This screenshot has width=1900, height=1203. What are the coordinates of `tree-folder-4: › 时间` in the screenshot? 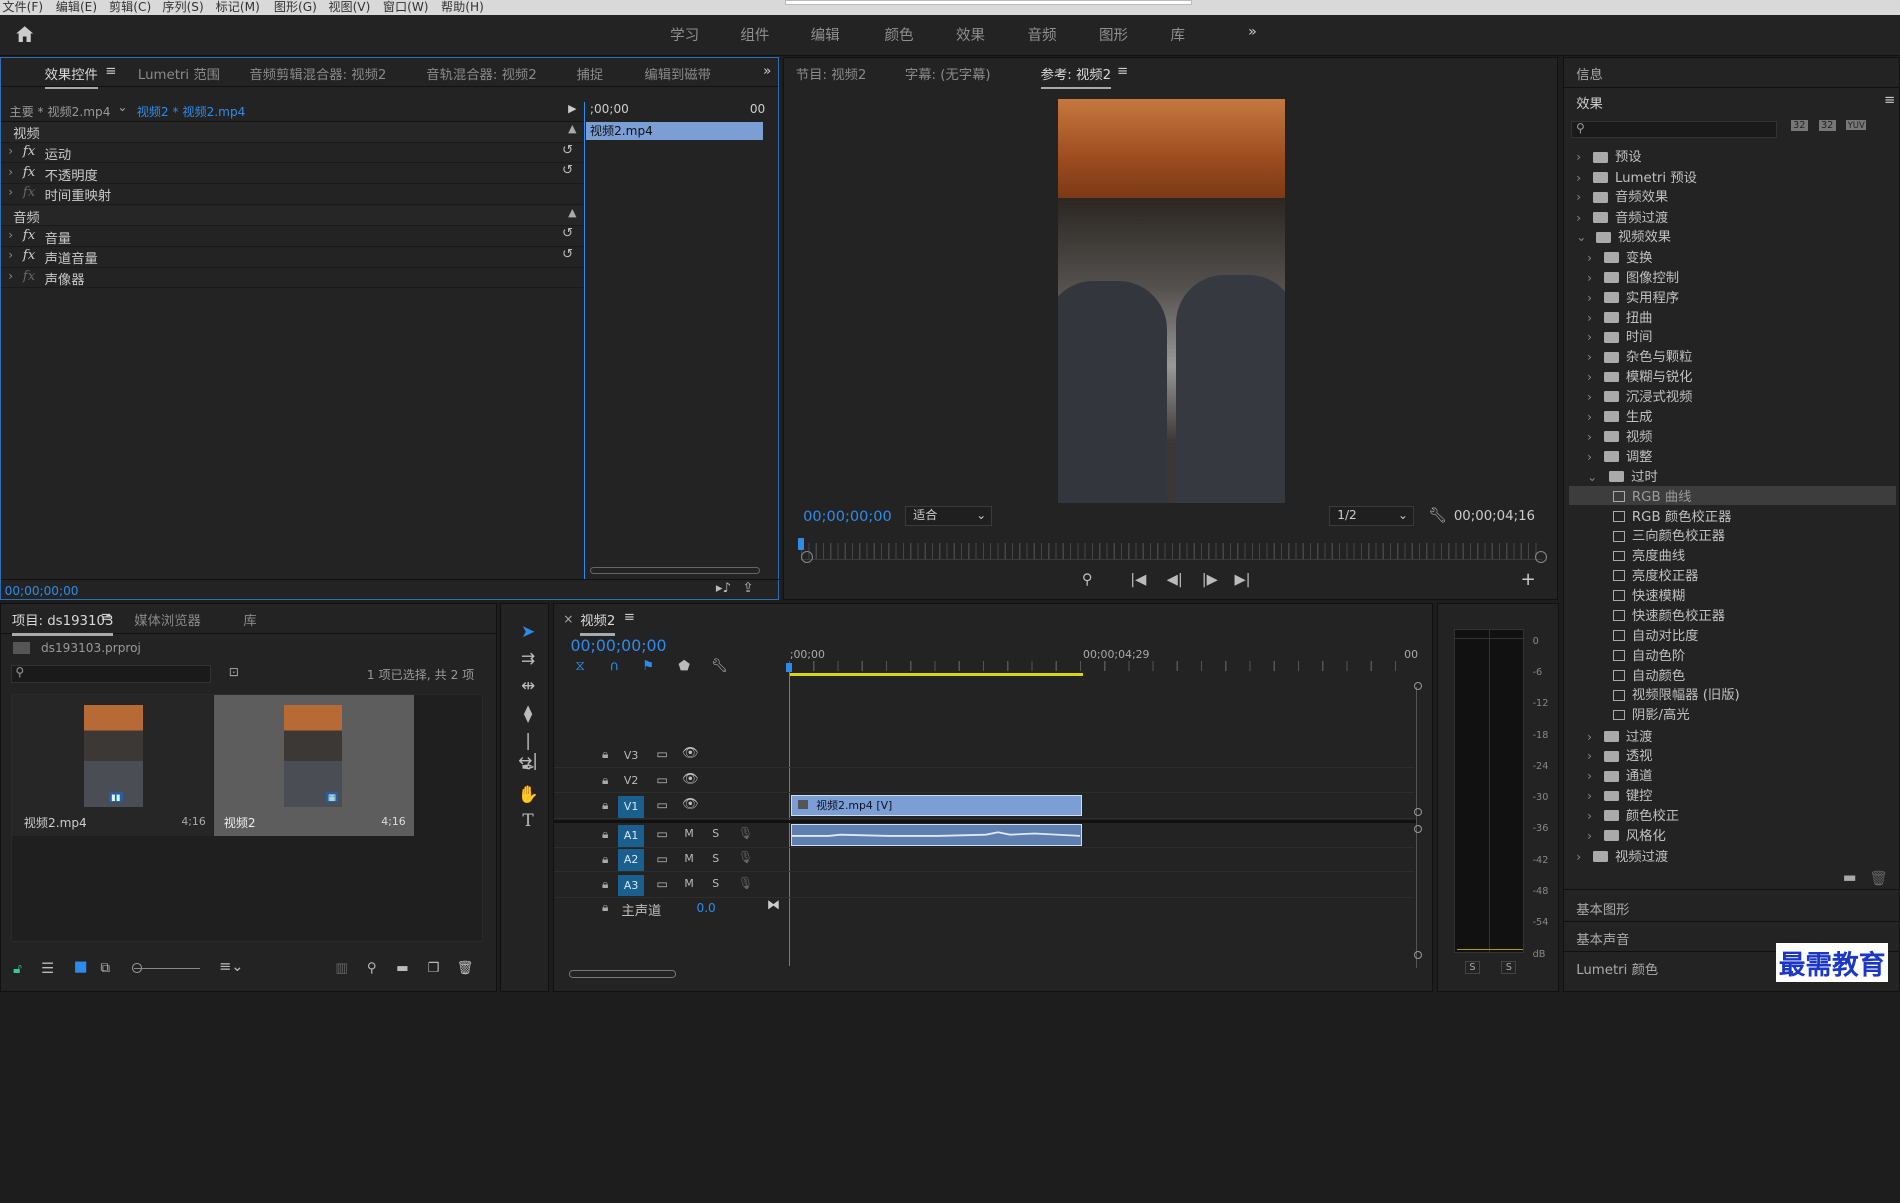 It's located at (1619, 335).